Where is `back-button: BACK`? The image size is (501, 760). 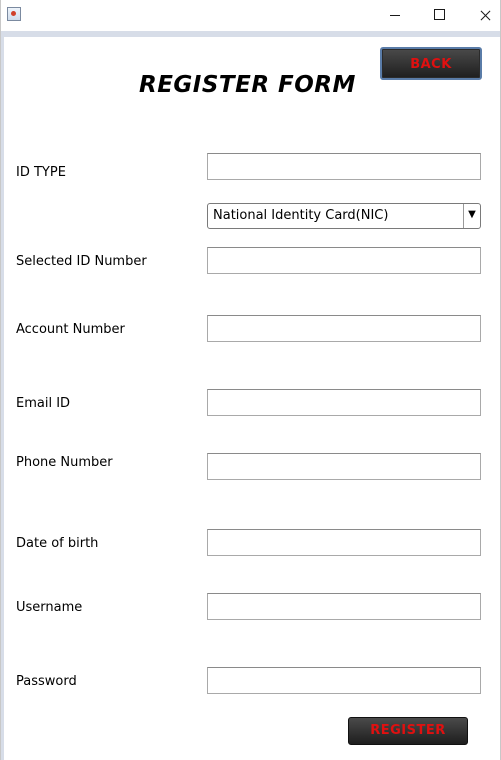 back-button: BACK is located at coordinates (431, 63).